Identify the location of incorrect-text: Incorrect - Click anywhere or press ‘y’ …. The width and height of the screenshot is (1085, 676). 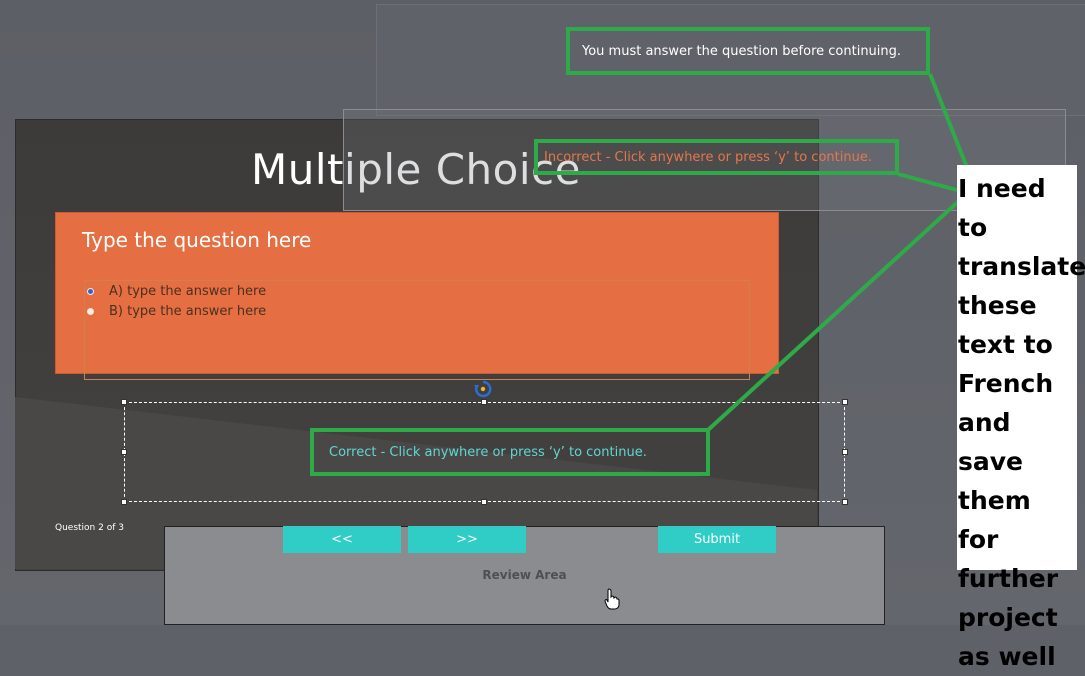
(708, 157).